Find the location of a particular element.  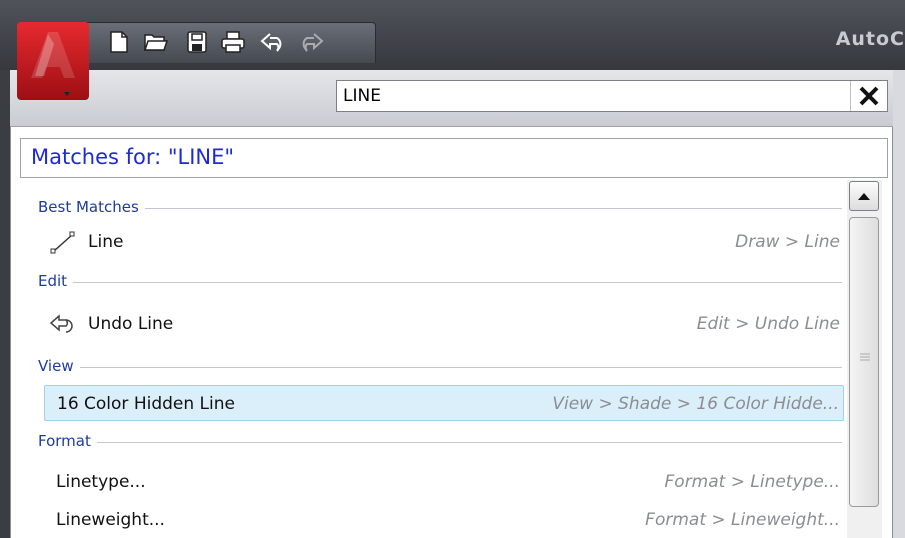

result-path: Edit > Undo Line is located at coordinates (768, 324).